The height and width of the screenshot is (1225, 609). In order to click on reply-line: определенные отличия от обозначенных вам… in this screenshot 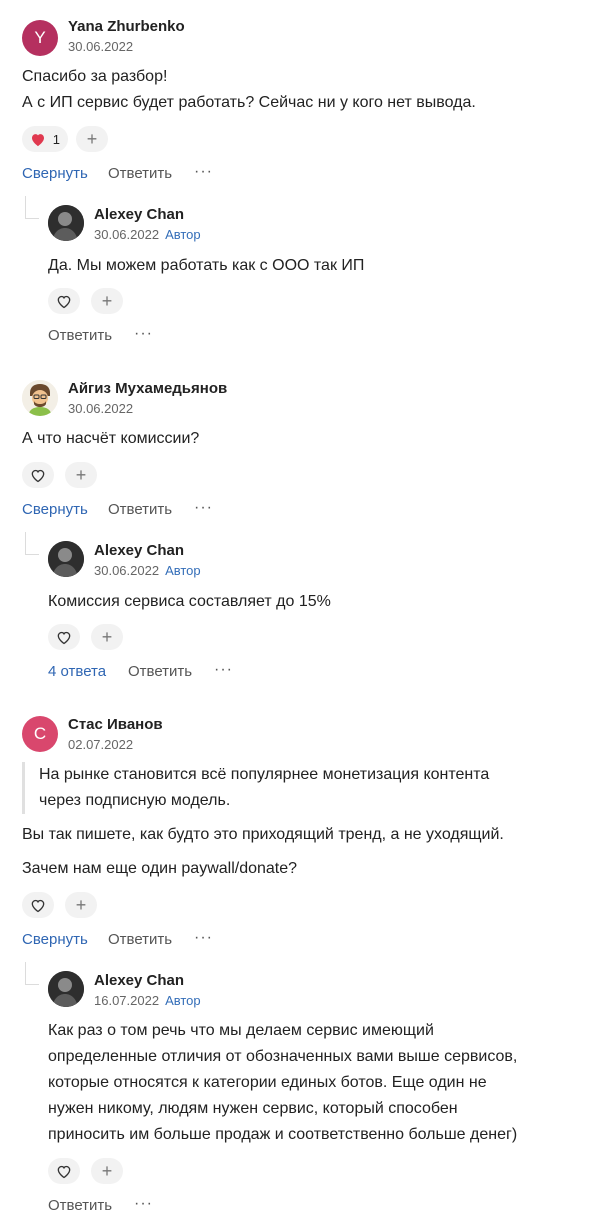, I will do `click(283, 1056)`.